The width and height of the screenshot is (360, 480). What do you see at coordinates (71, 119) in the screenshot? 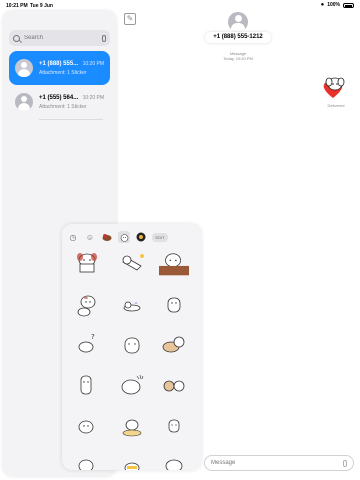
I see `list-divider` at bounding box center [71, 119].